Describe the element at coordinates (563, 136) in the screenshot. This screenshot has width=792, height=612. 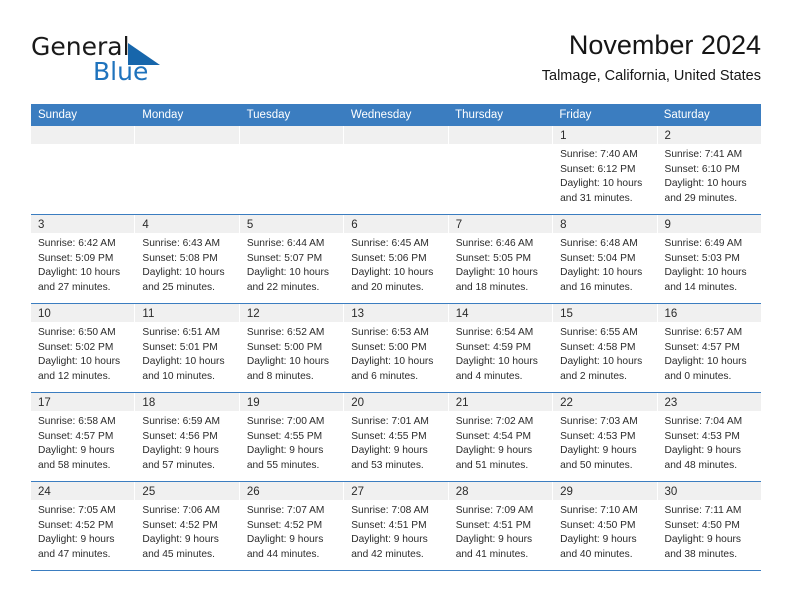
I see `day-number: 1` at that location.